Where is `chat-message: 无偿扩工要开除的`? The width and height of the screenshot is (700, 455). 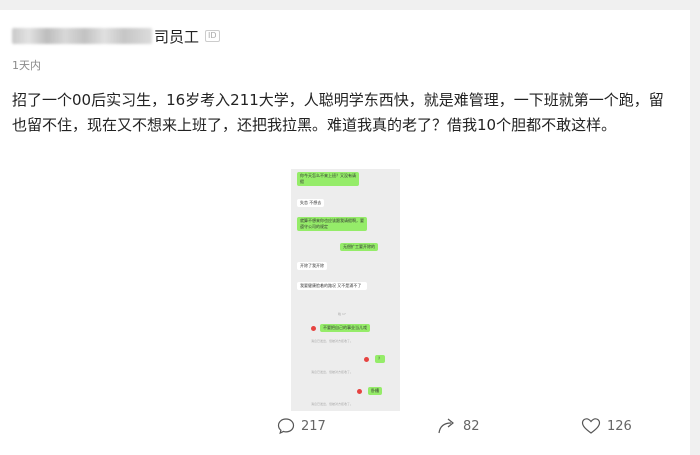
chat-message: 无偿扩工要开除的 is located at coordinates (359, 247).